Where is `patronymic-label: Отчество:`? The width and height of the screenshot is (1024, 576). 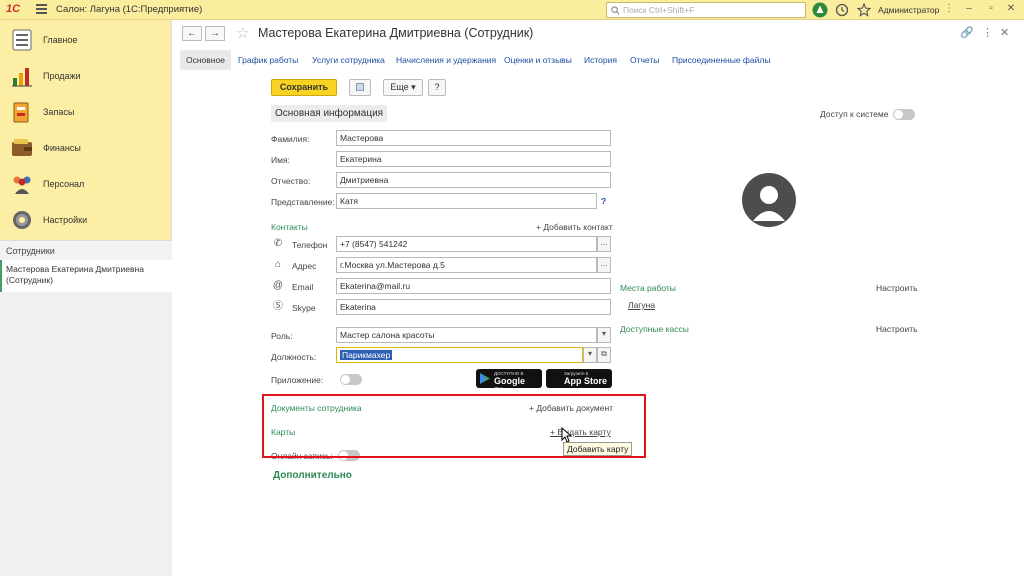 patronymic-label: Отчество: is located at coordinates (291, 181).